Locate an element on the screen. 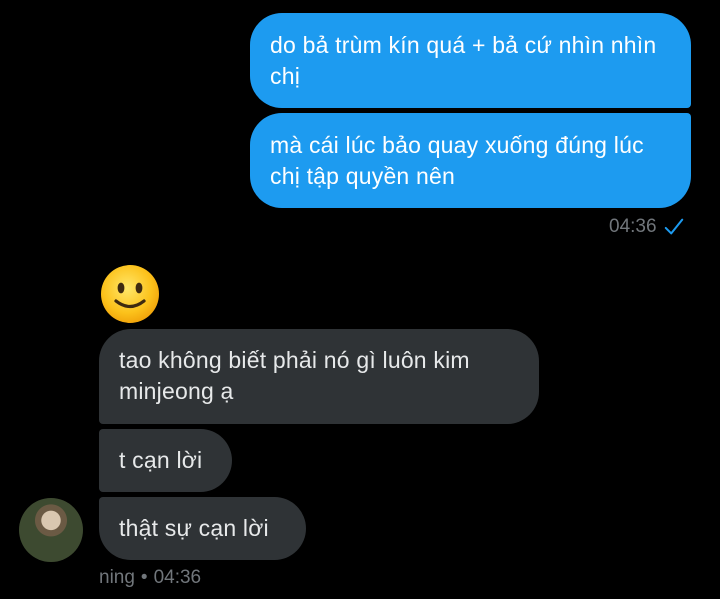 This screenshot has height=599, width=720. incoming-message-meta: ning • 04:36 is located at coordinates (150, 578).